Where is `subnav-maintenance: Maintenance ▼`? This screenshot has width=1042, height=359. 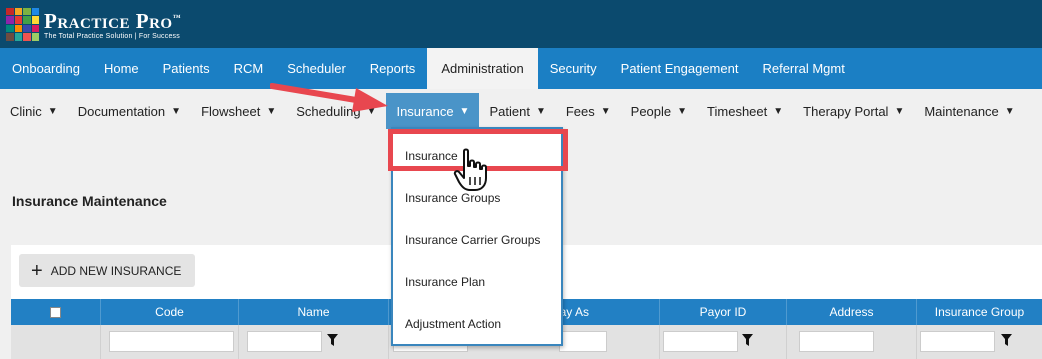 subnav-maintenance: Maintenance ▼ is located at coordinates (969, 111).